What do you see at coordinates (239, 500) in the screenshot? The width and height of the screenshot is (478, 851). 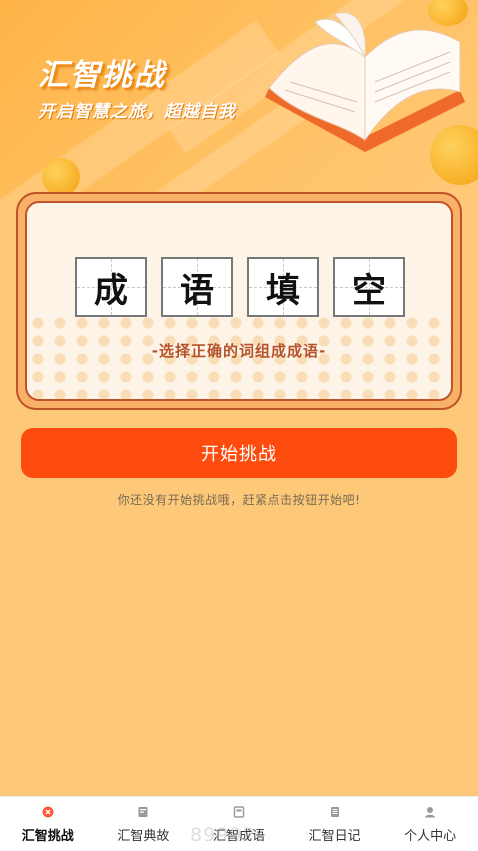 I see `hint-text: 你还没有开始挑战哦，赶紧点击按钮开始吧!` at bounding box center [239, 500].